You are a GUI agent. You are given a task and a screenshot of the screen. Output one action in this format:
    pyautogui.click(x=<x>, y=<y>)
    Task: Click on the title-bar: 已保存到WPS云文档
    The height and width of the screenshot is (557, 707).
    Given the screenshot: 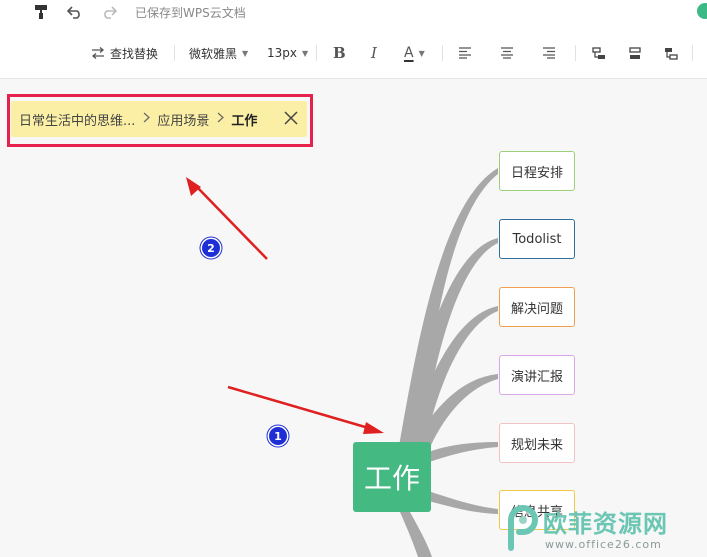 What is the action you would take?
    pyautogui.click(x=353, y=14)
    